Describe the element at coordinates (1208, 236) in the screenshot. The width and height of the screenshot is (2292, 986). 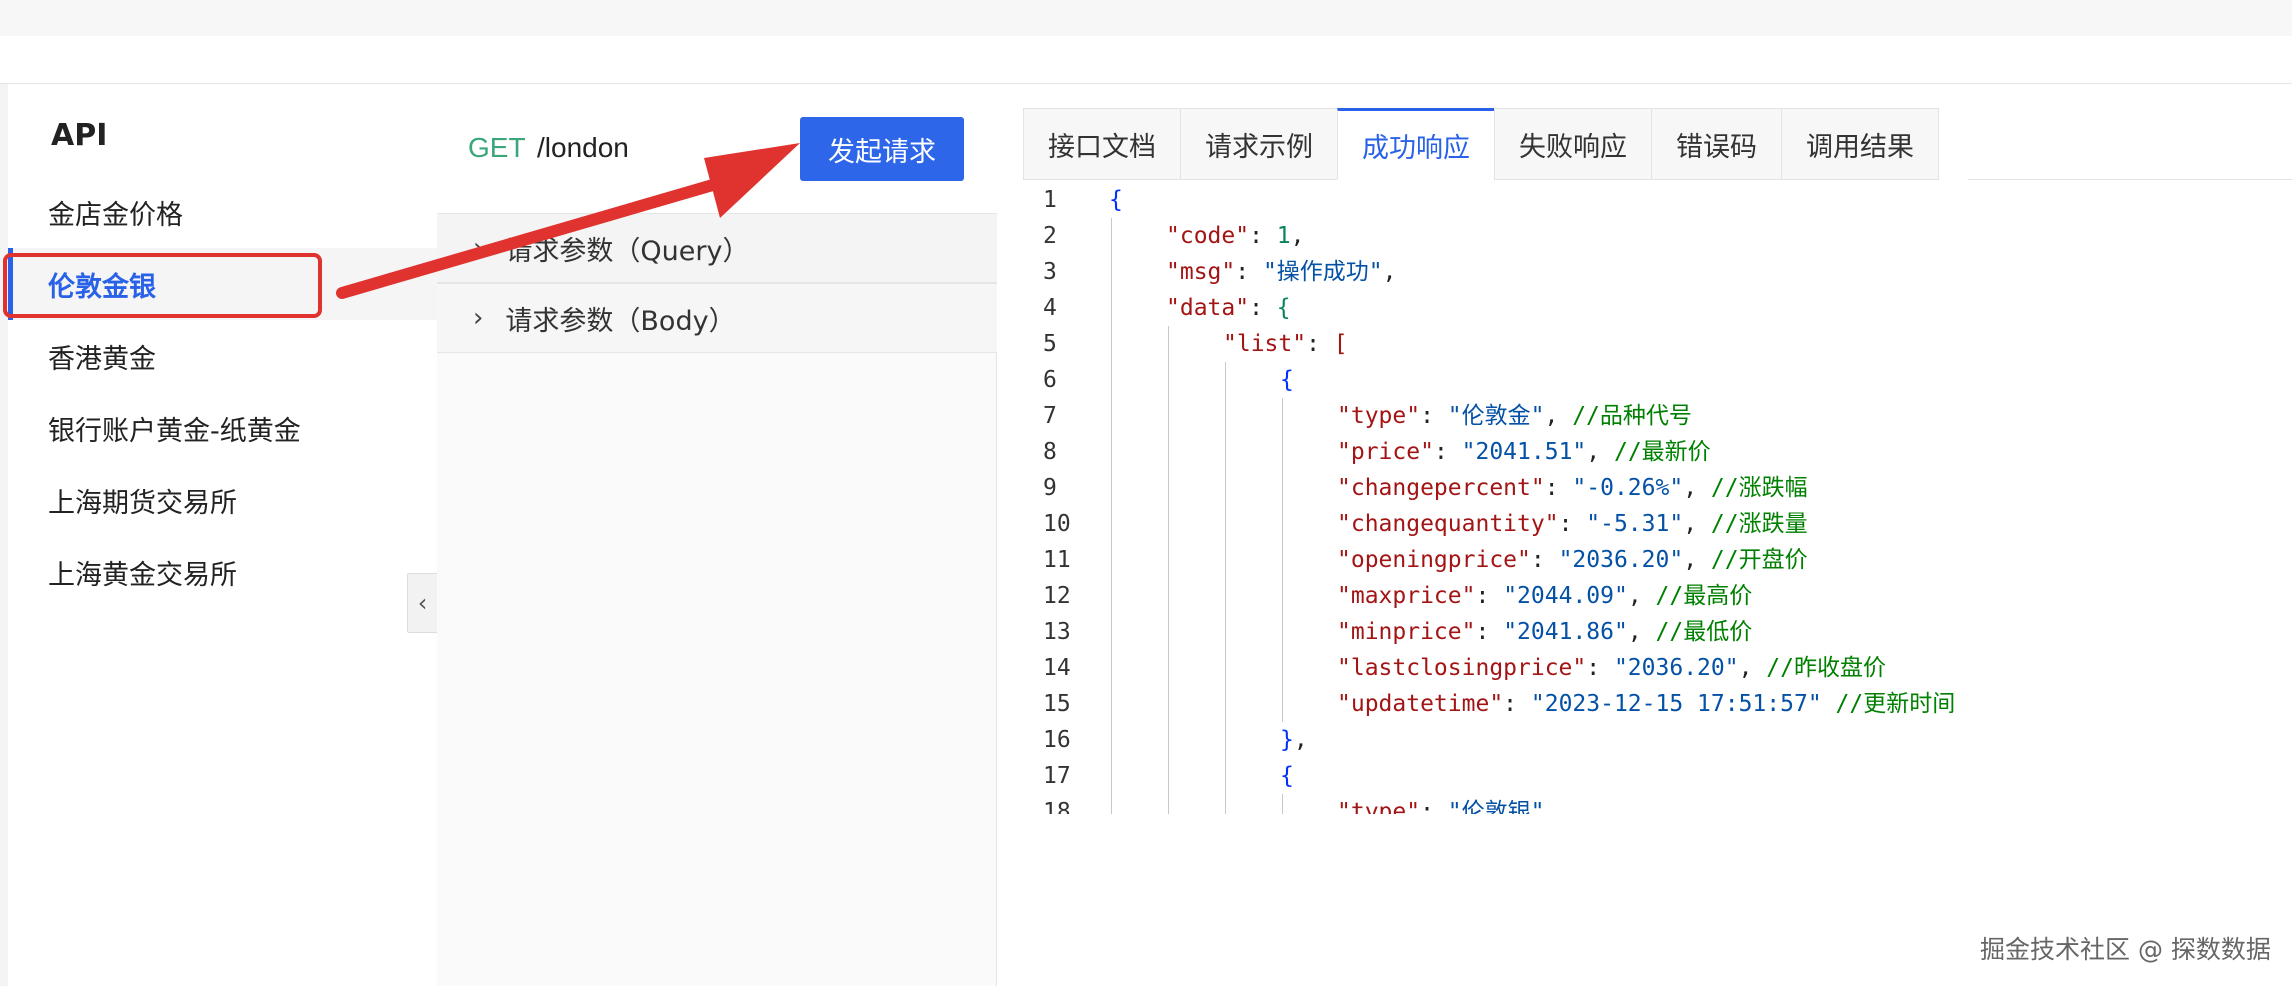
I see `code-token: "code"` at that location.